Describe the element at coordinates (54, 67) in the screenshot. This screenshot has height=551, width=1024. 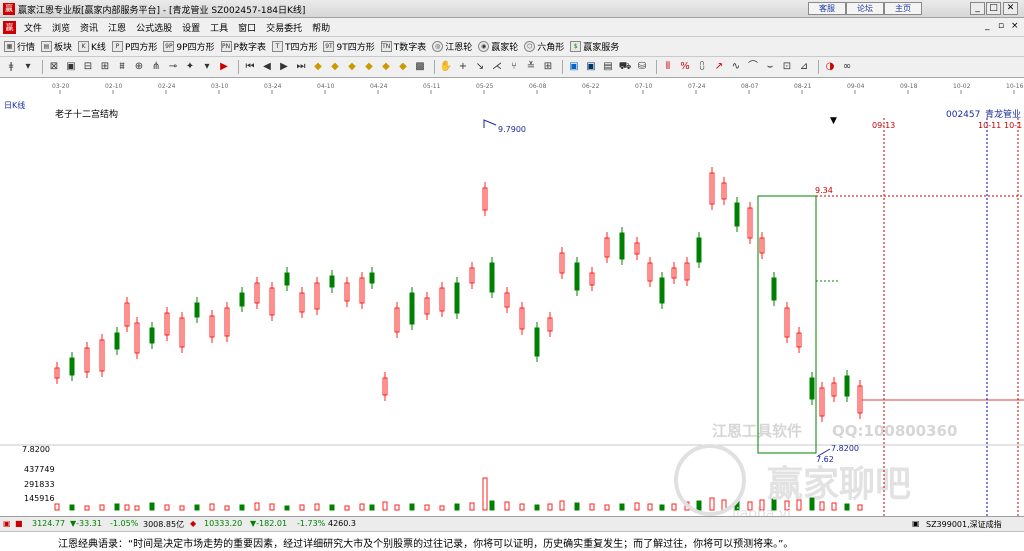
I see `draw-tool-icon: ⊠` at that location.